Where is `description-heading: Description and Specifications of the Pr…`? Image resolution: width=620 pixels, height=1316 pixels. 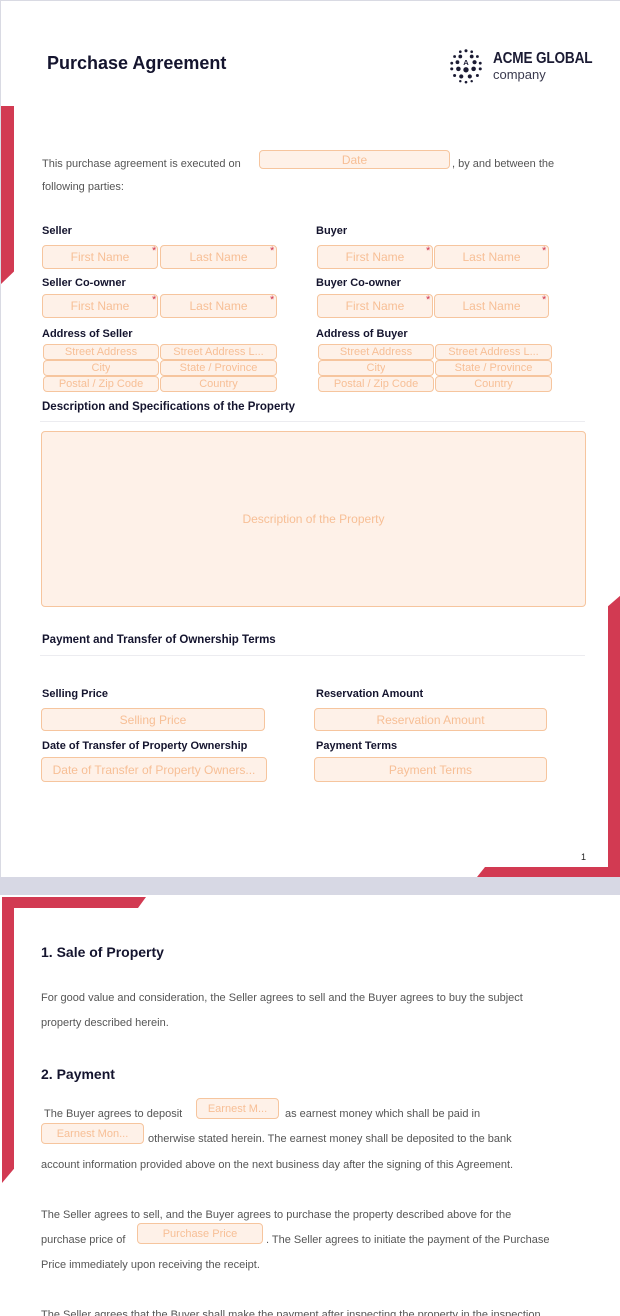 description-heading: Description and Specifications of the Pr… is located at coordinates (169, 407).